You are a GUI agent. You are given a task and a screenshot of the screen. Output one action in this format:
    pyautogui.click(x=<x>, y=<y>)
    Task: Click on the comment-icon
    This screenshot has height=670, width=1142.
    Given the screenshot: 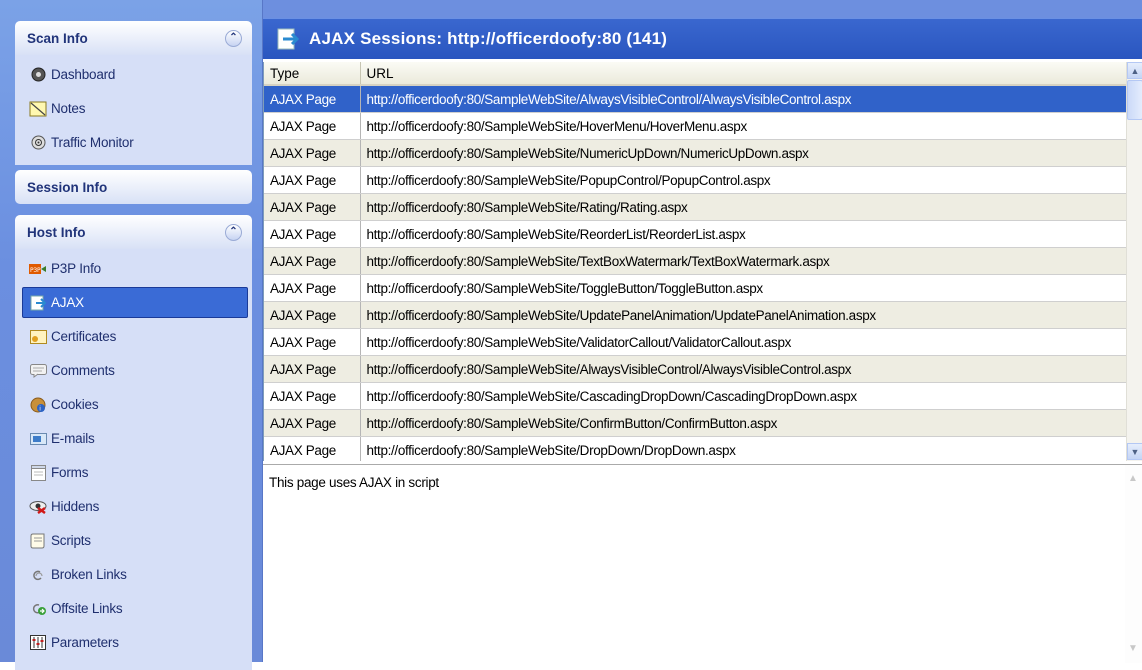 What is the action you would take?
    pyautogui.click(x=38, y=371)
    